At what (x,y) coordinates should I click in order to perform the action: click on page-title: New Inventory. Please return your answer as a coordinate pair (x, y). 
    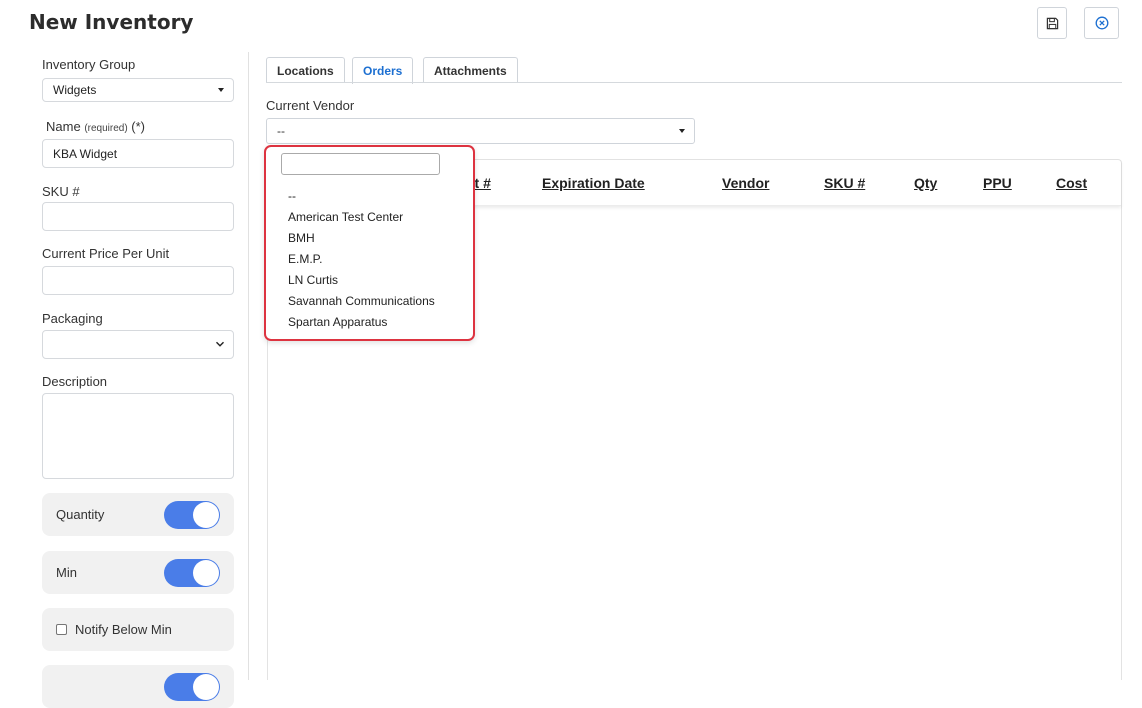
    Looking at the image, I should click on (111, 22).